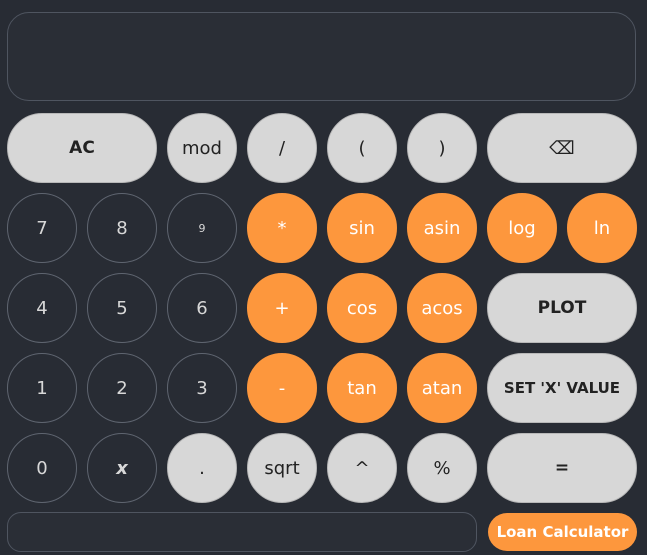 Image resolution: width=647 pixels, height=555 pixels. What do you see at coordinates (42, 468) in the screenshot?
I see `digit-0-button: 0` at bounding box center [42, 468].